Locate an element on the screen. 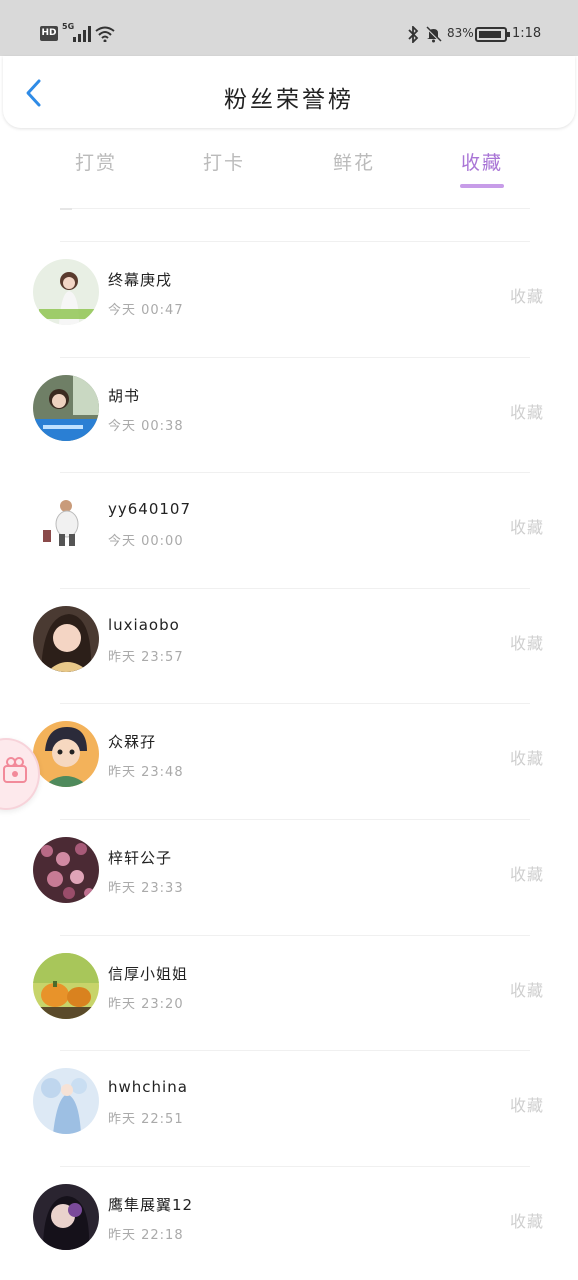  fan-name: 梓轩公子 is located at coordinates (140, 857).